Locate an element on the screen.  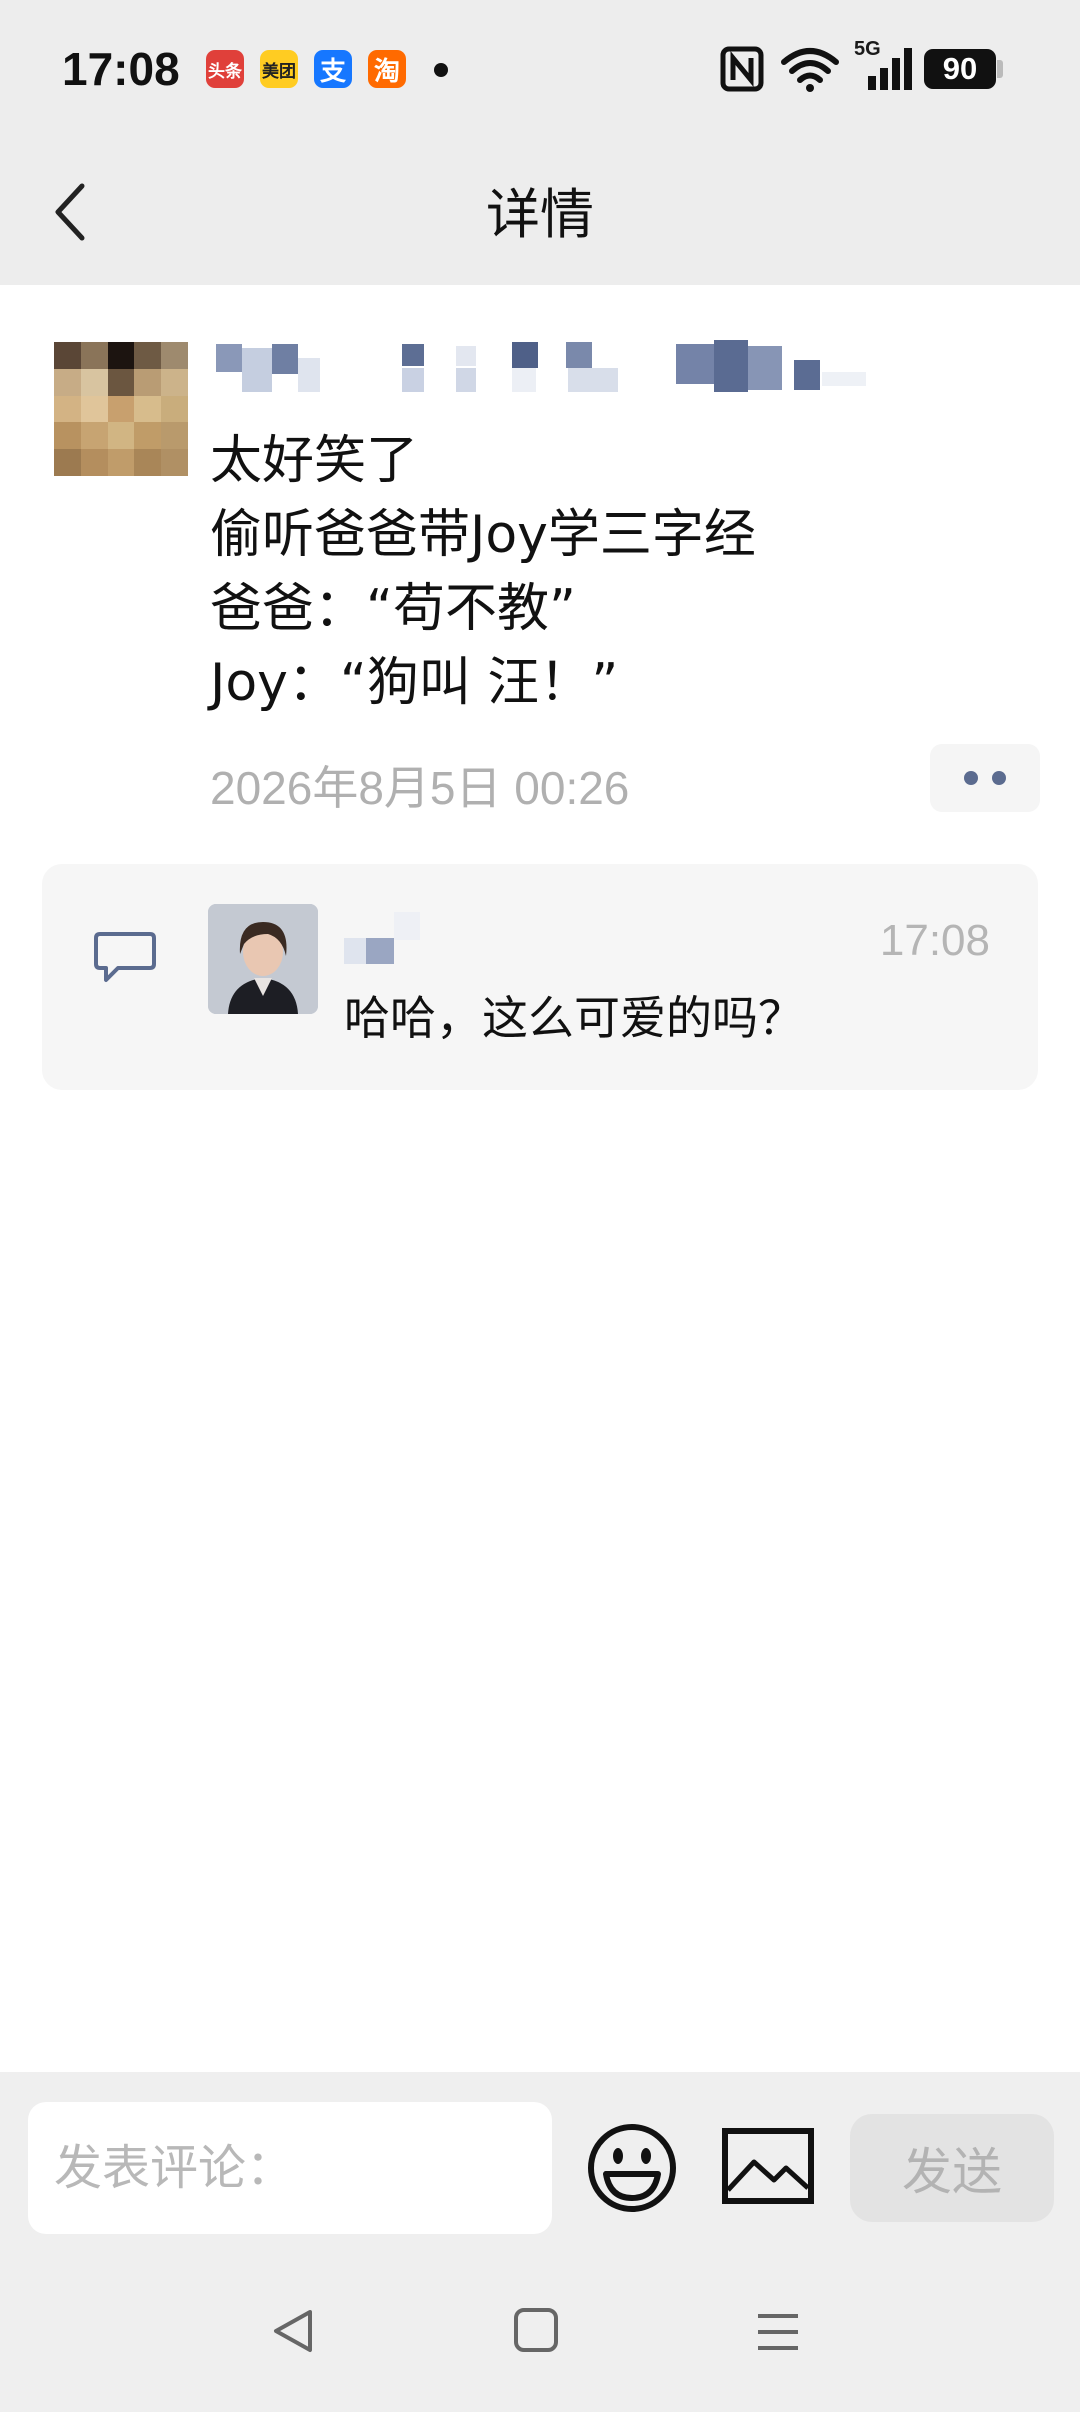
comment-input is located at coordinates (290, 2168).